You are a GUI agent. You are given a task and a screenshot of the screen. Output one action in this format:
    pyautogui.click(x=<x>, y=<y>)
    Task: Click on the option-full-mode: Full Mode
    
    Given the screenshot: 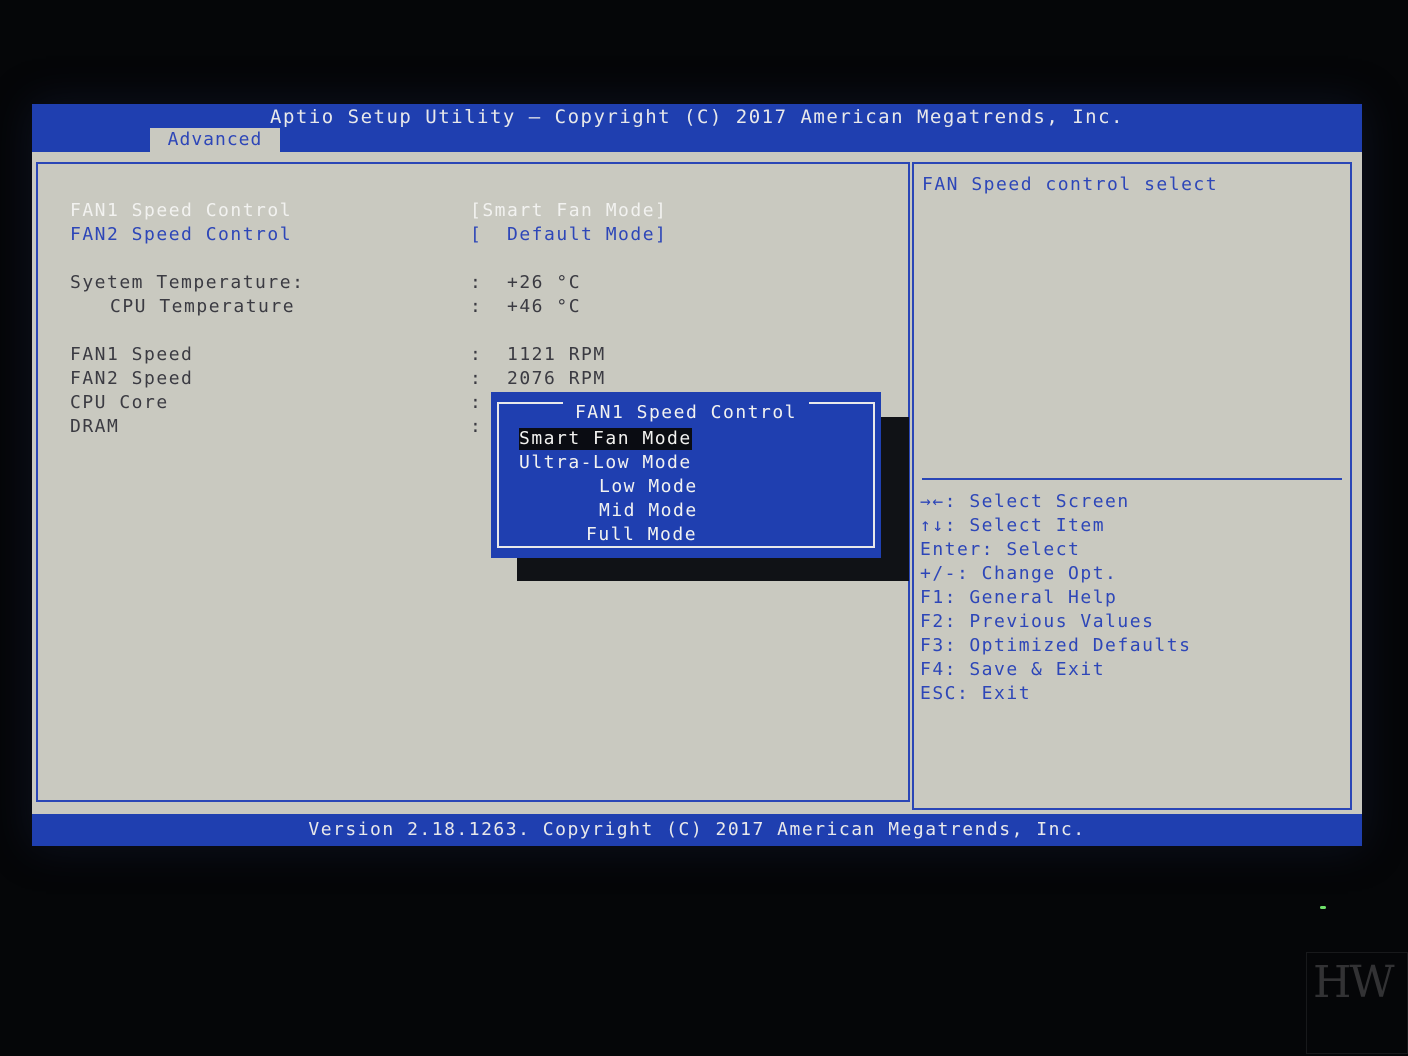 What is the action you would take?
    pyautogui.click(x=641, y=535)
    